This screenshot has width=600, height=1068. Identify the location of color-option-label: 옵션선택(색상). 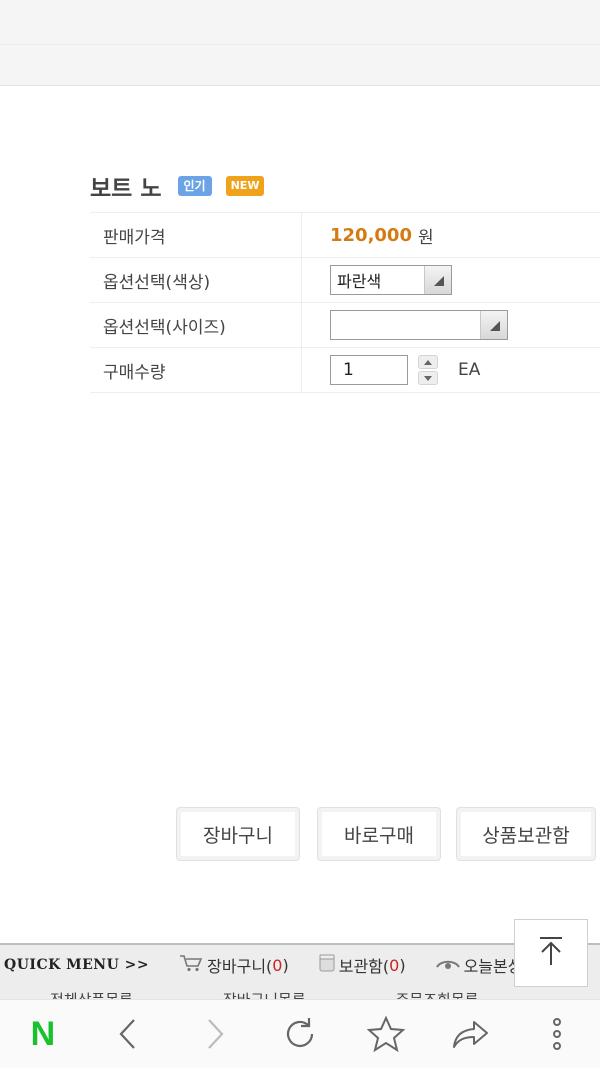
(196, 280).